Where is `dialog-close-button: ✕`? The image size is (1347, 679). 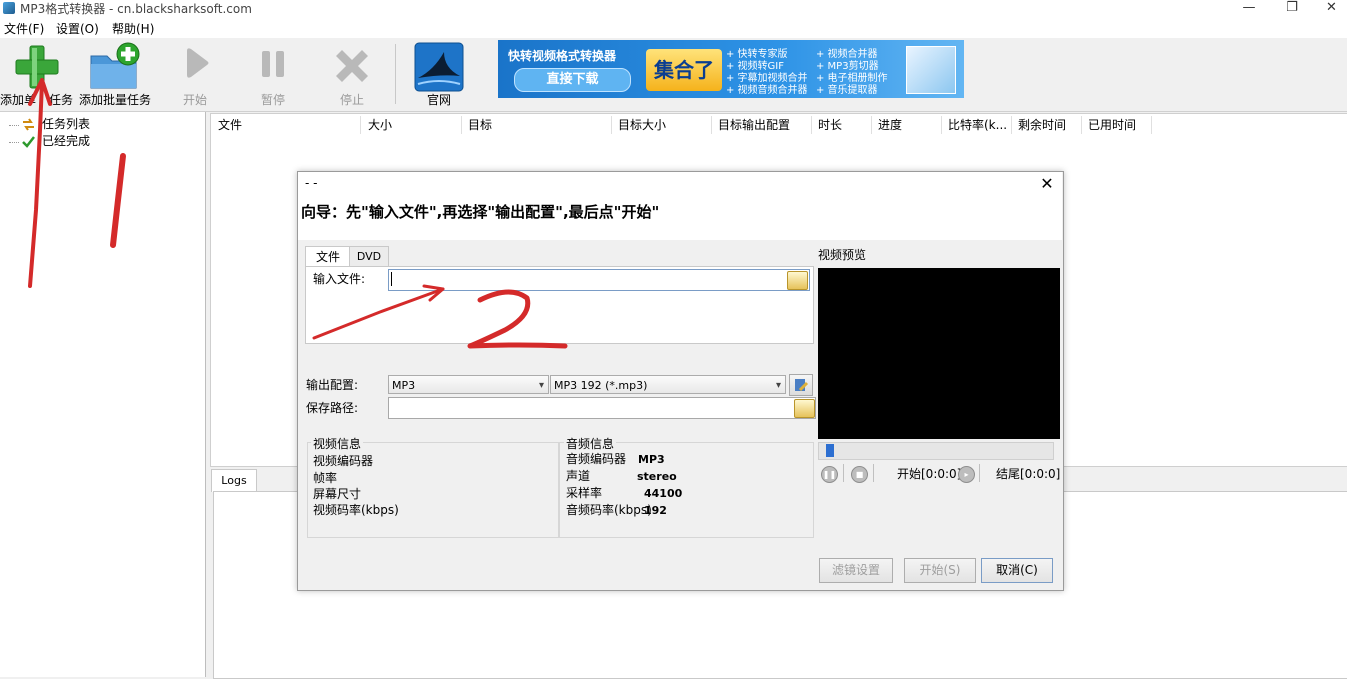
dialog-close-button: ✕ is located at coordinates (1047, 184).